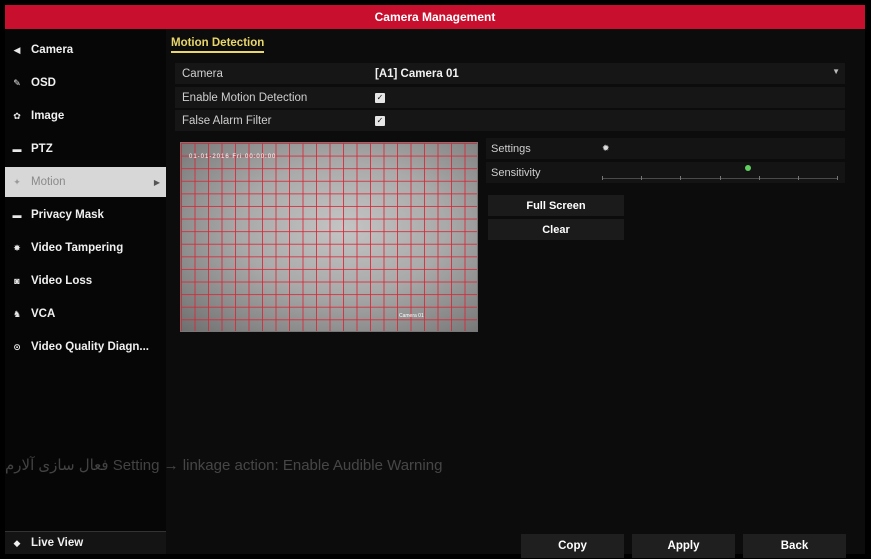 The width and height of the screenshot is (871, 559). I want to click on slider-knob, so click(748, 168).